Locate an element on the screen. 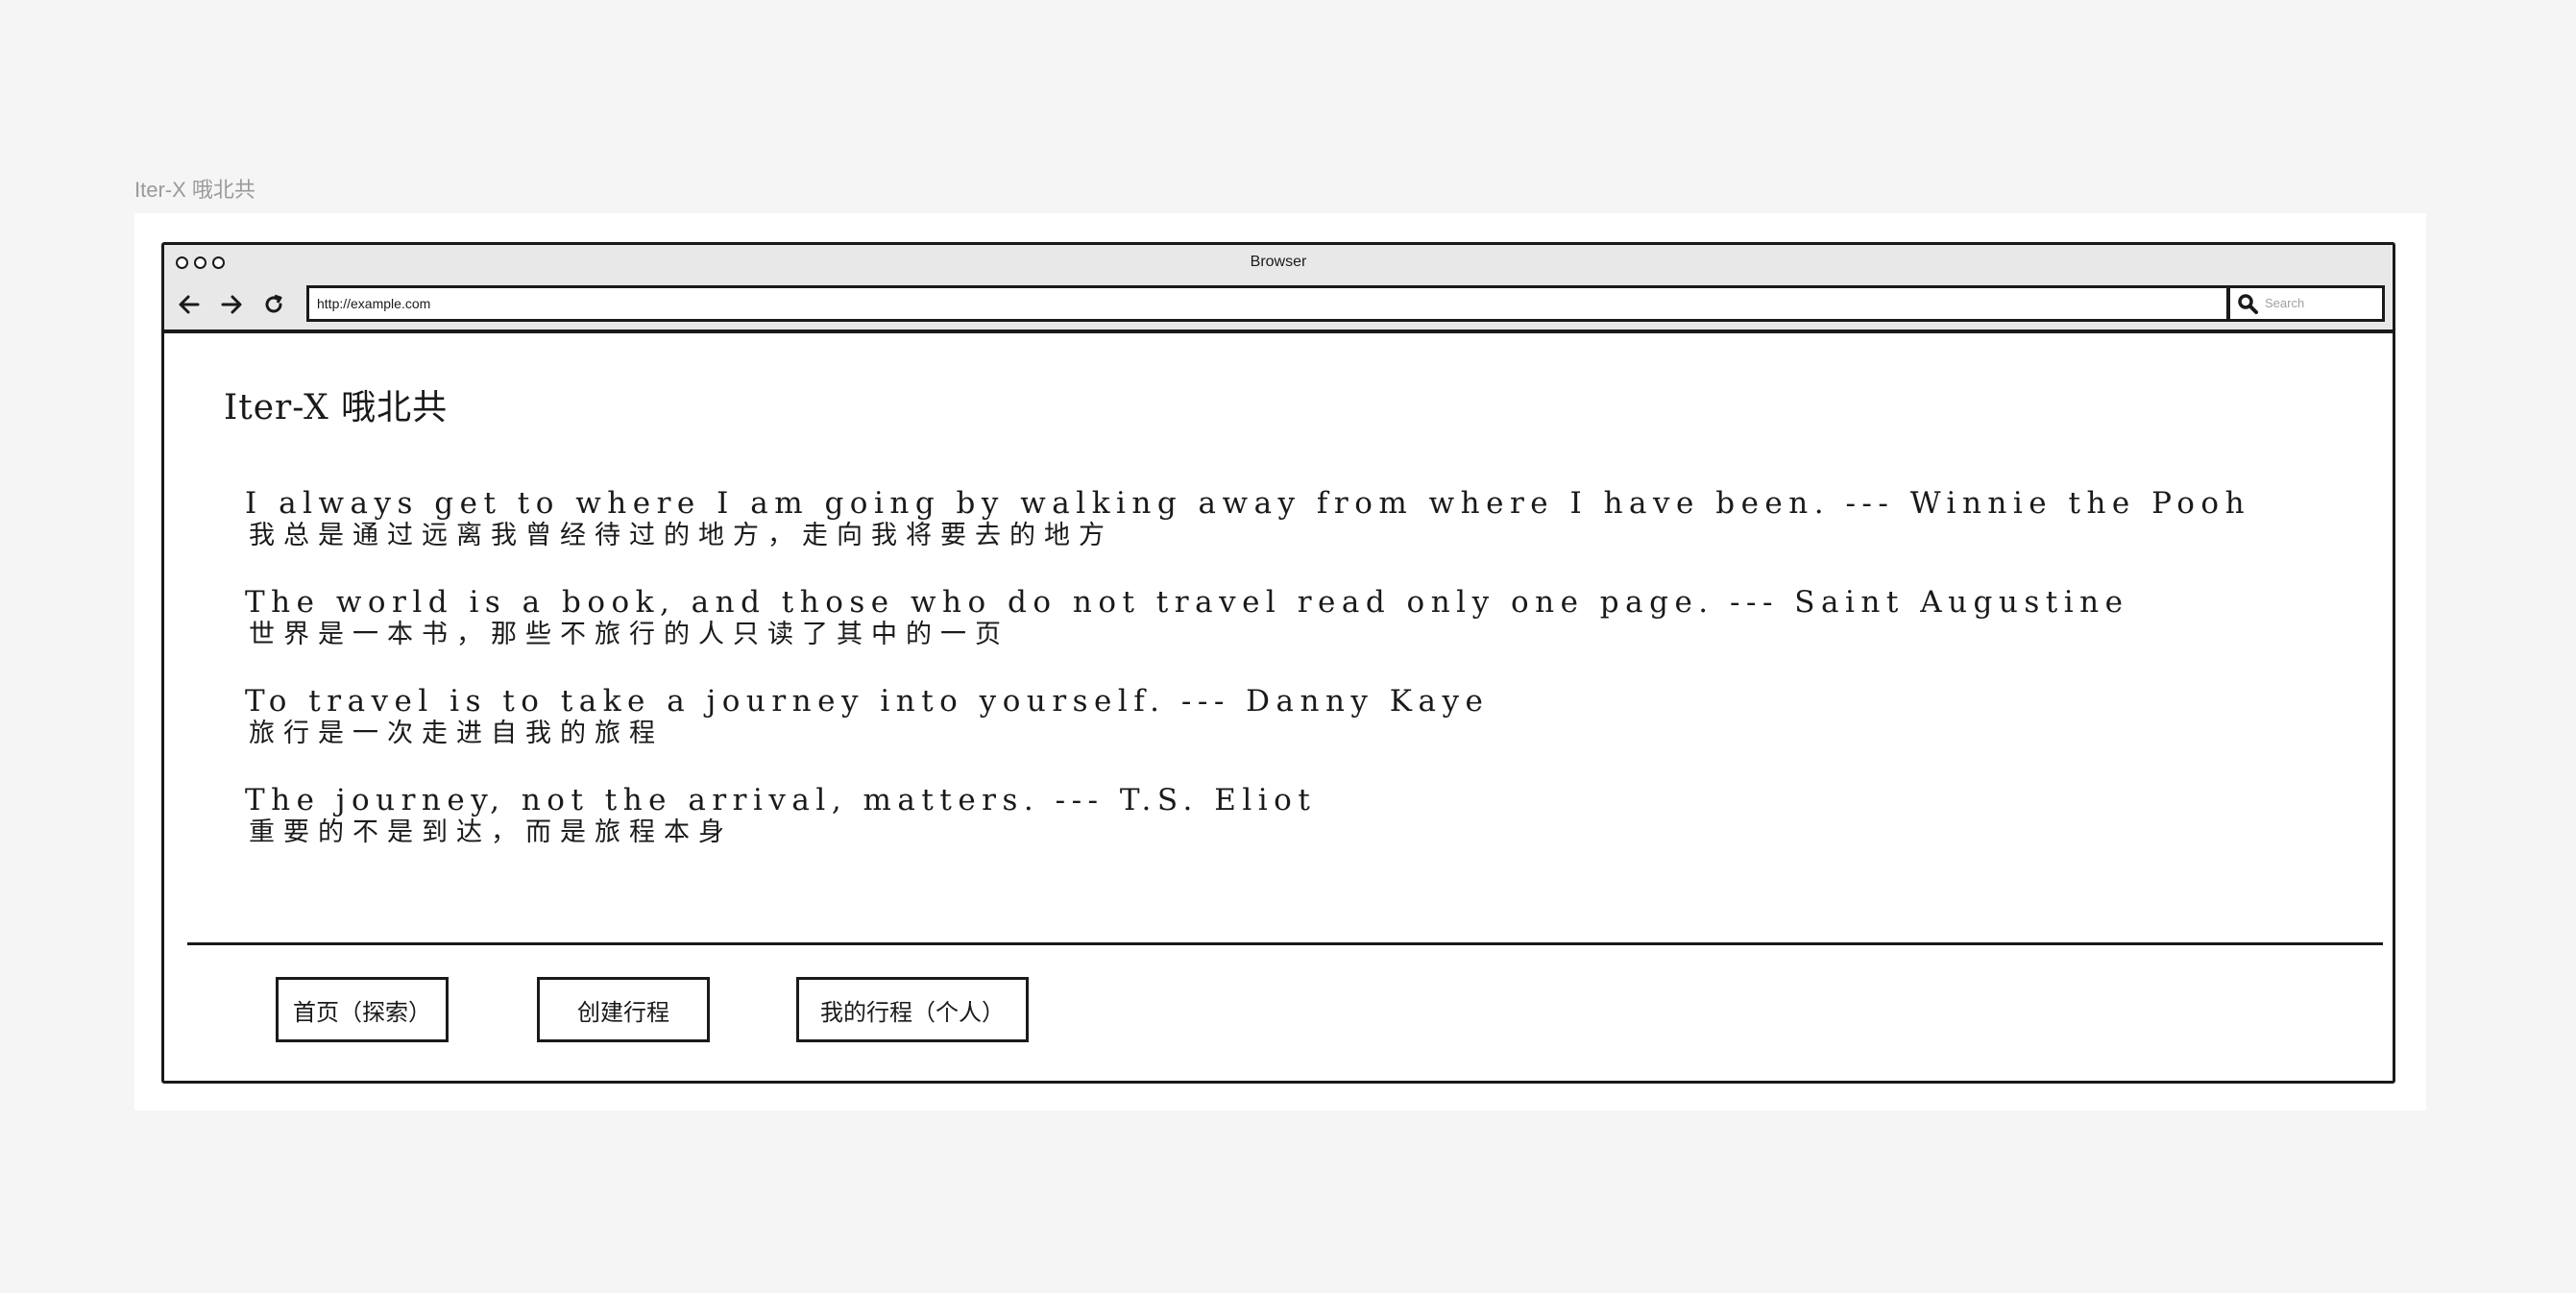  canvas-frame-label: Iter-X 哦北共 is located at coordinates (194, 190).